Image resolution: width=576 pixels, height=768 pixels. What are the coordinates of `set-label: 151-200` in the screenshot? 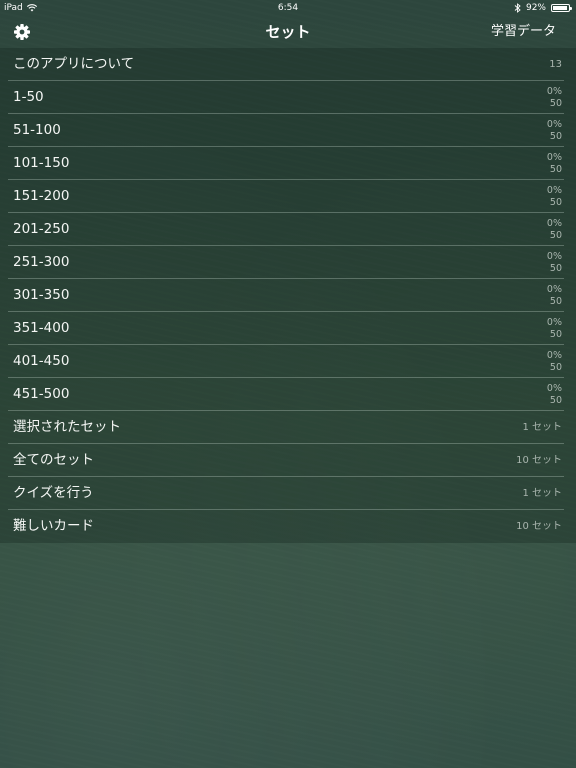 It's located at (41, 196).